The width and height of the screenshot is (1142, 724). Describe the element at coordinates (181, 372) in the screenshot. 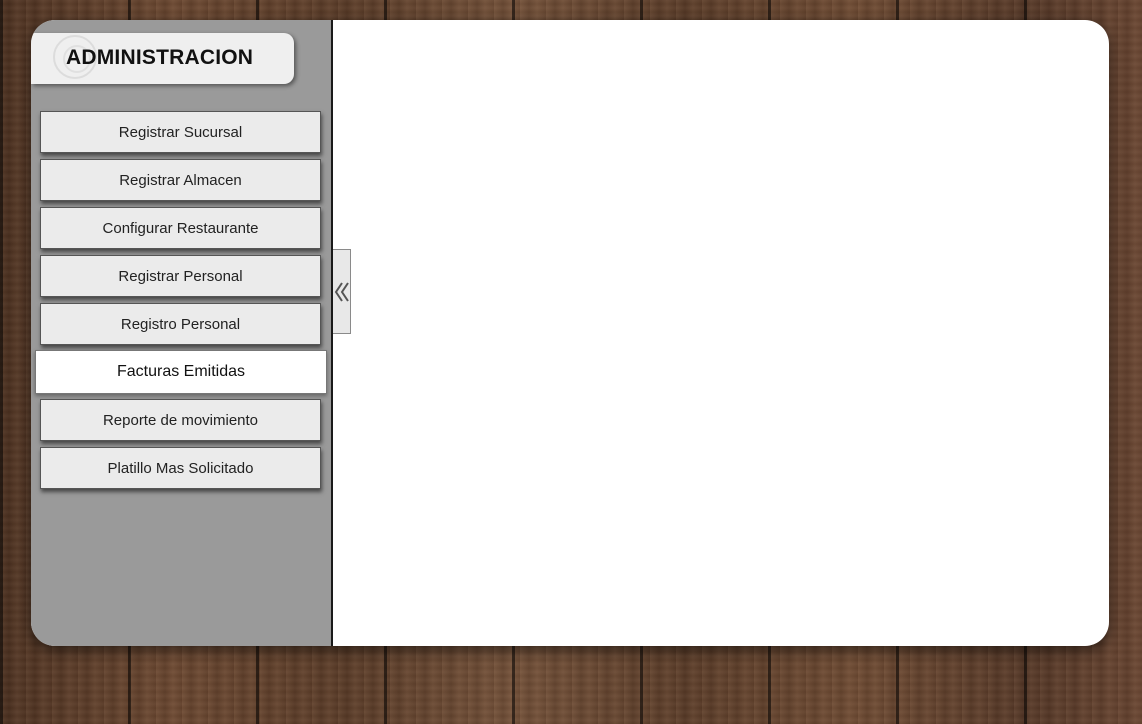

I see `menu-item-facturas-emitidas: Facturas Emitidas` at that location.